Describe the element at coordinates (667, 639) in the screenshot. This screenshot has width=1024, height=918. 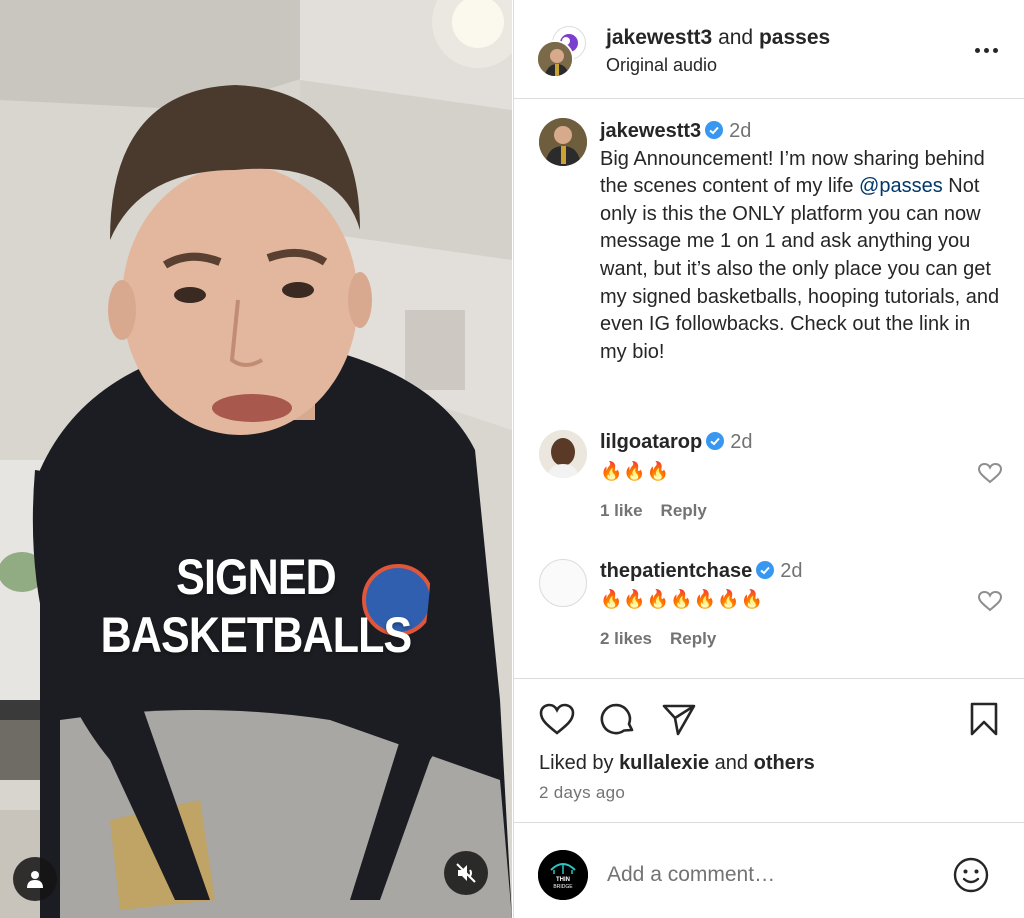
I see `comment-meta: 2 likes Reply` at that location.